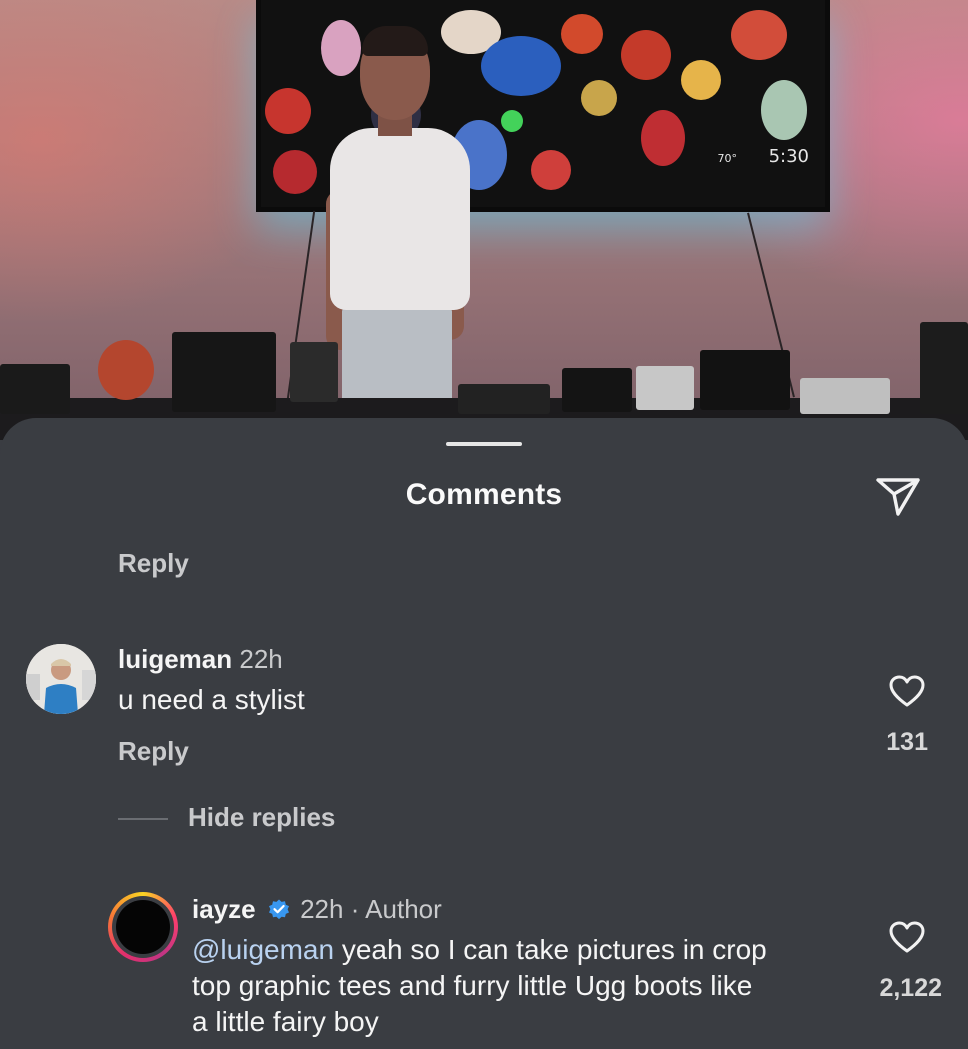  I want to click on verified-badge-icon, so click(278, 909).